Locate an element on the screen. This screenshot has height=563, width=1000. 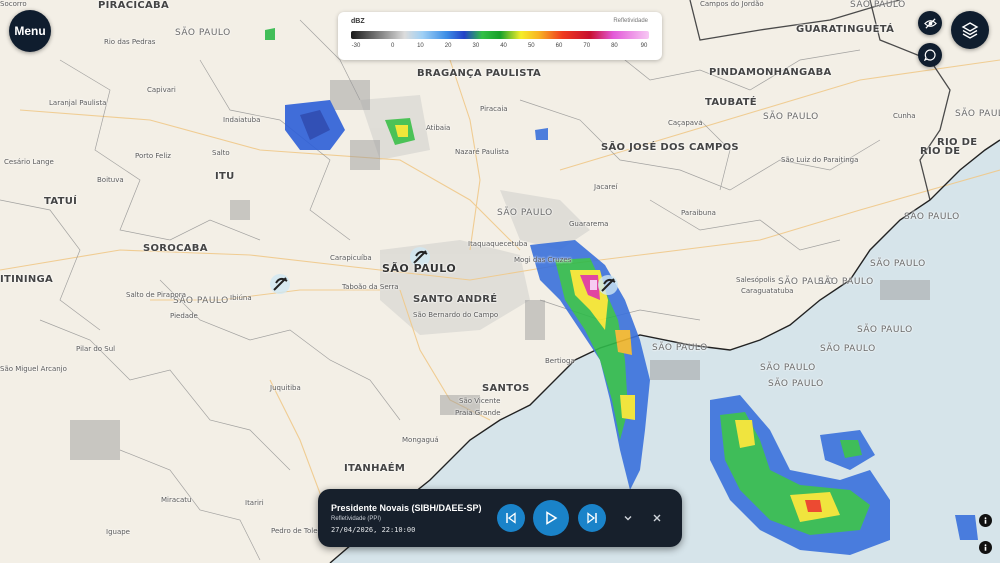
feedback-button is located at coordinates (930, 55).